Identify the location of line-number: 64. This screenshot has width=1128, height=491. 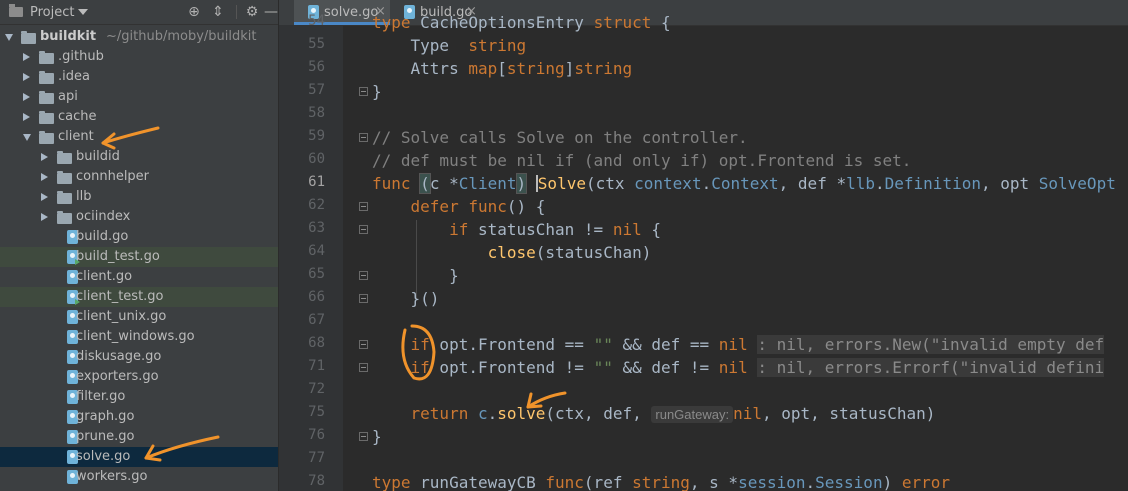
(302, 251).